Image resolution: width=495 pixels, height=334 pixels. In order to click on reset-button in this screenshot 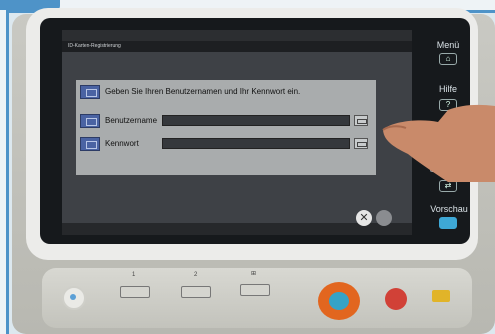, I will do `click(441, 296)`.